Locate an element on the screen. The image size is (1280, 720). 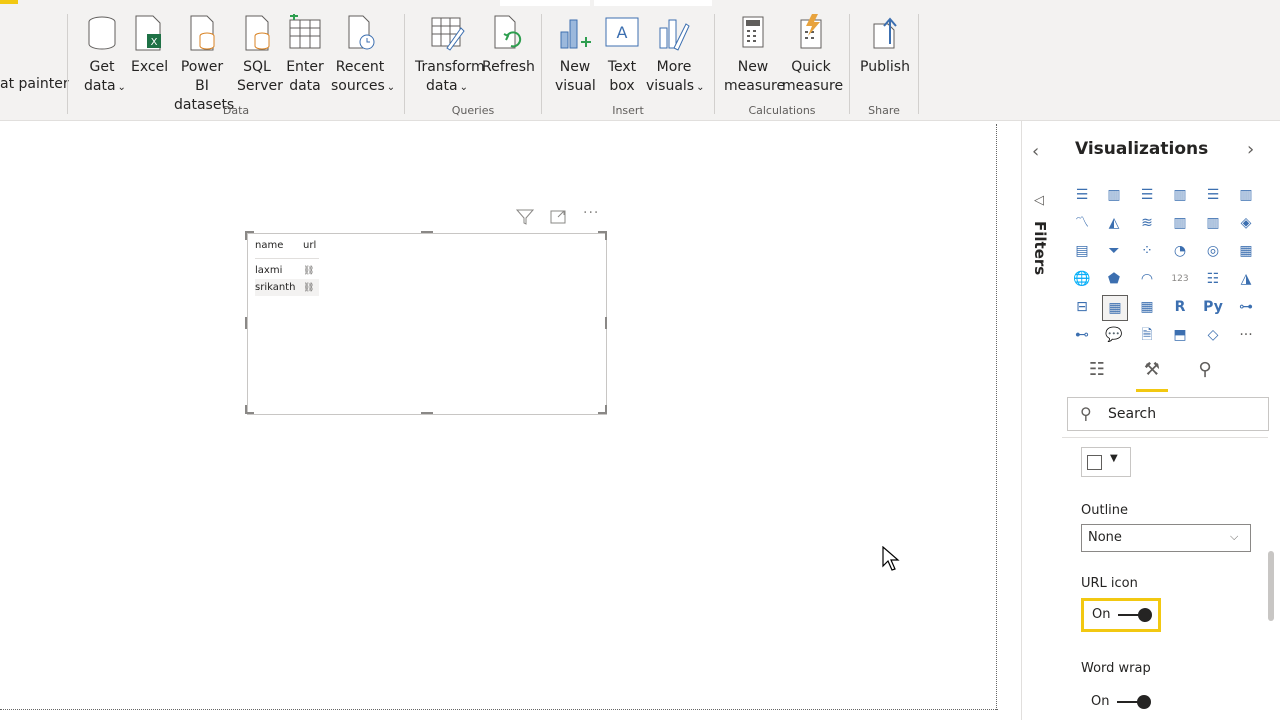
clustered-bar-chart-icon: ☰ is located at coordinates (1147, 195).